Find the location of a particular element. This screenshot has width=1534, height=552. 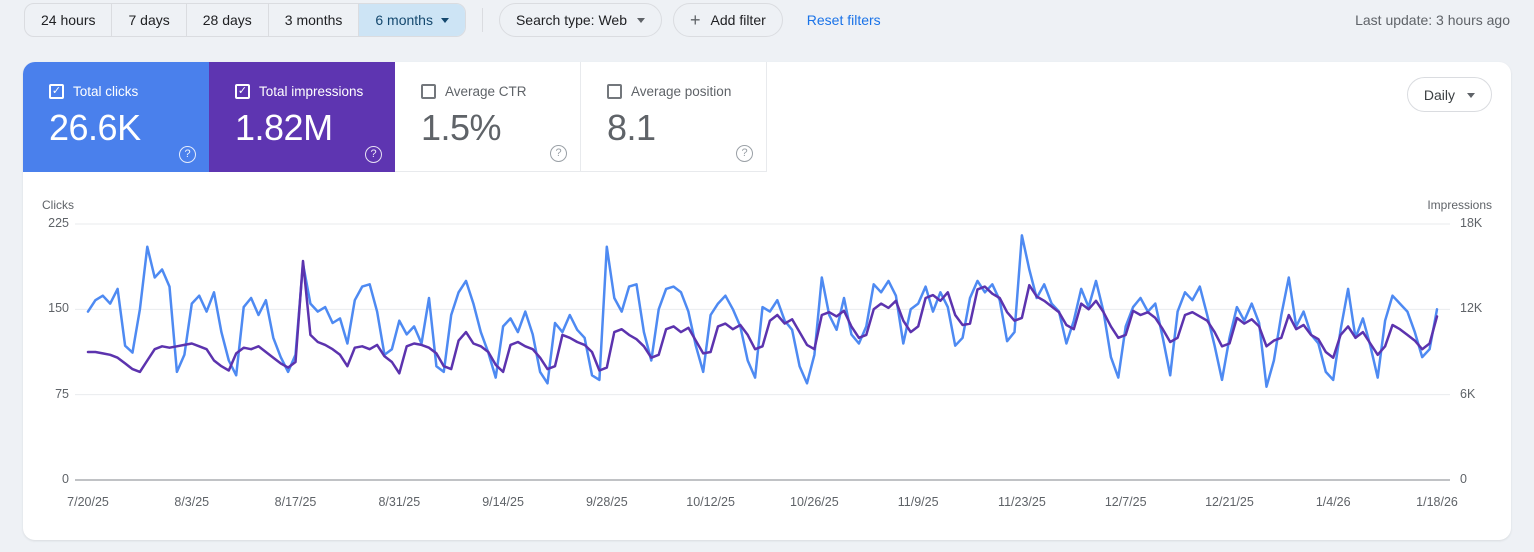

right-axis-tick: 18K is located at coordinates (1471, 223).